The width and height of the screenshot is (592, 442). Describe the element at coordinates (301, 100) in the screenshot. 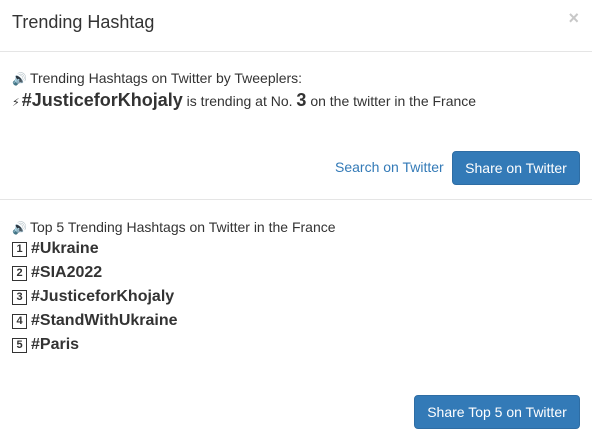

I see `trend-rank: 3` at that location.